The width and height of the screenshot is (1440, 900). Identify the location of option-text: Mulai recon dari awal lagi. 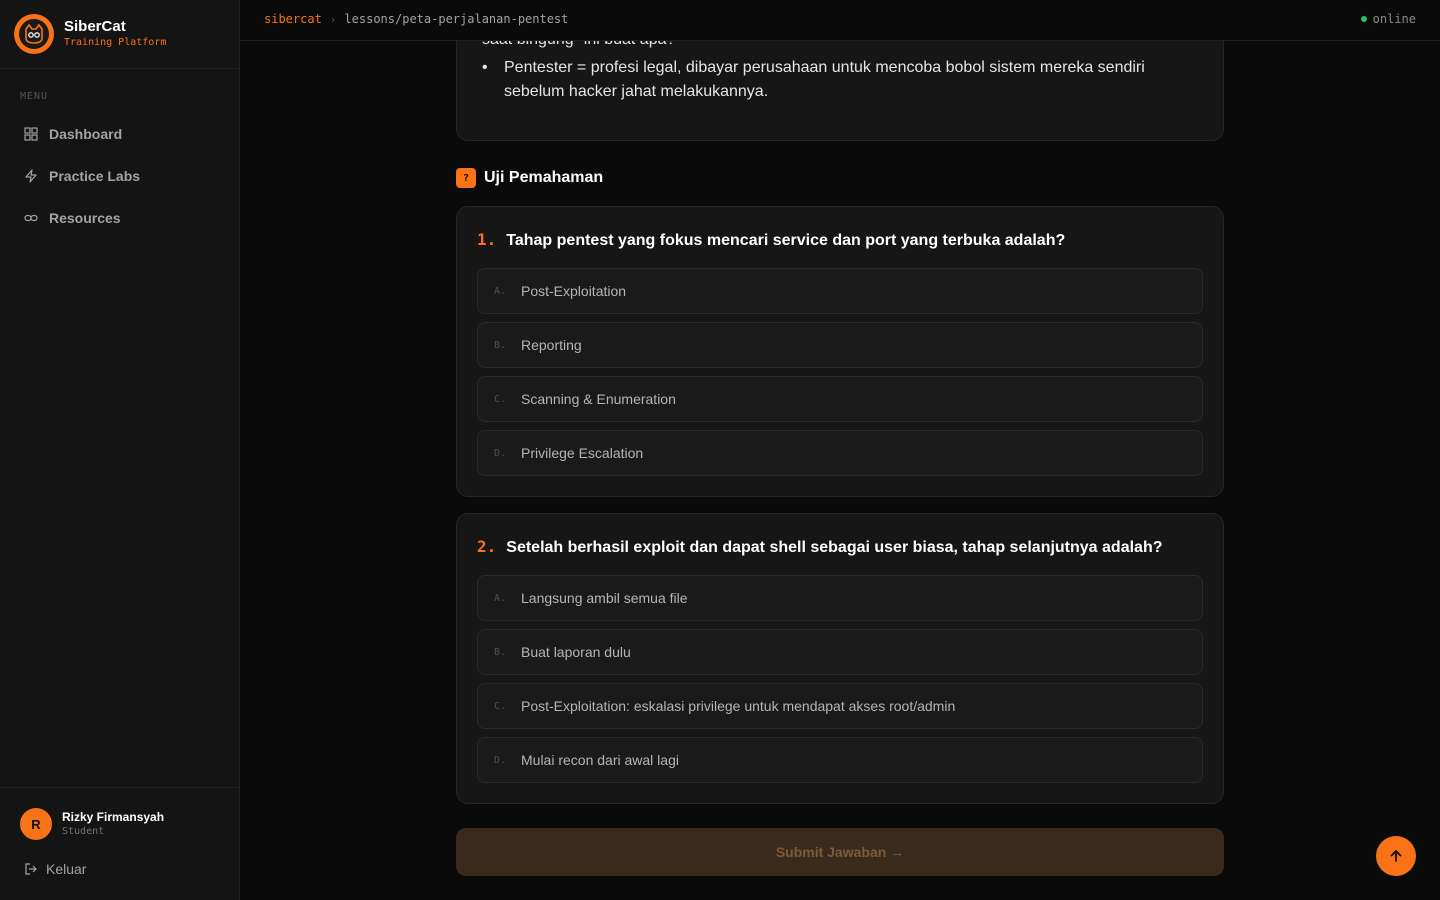
(600, 760).